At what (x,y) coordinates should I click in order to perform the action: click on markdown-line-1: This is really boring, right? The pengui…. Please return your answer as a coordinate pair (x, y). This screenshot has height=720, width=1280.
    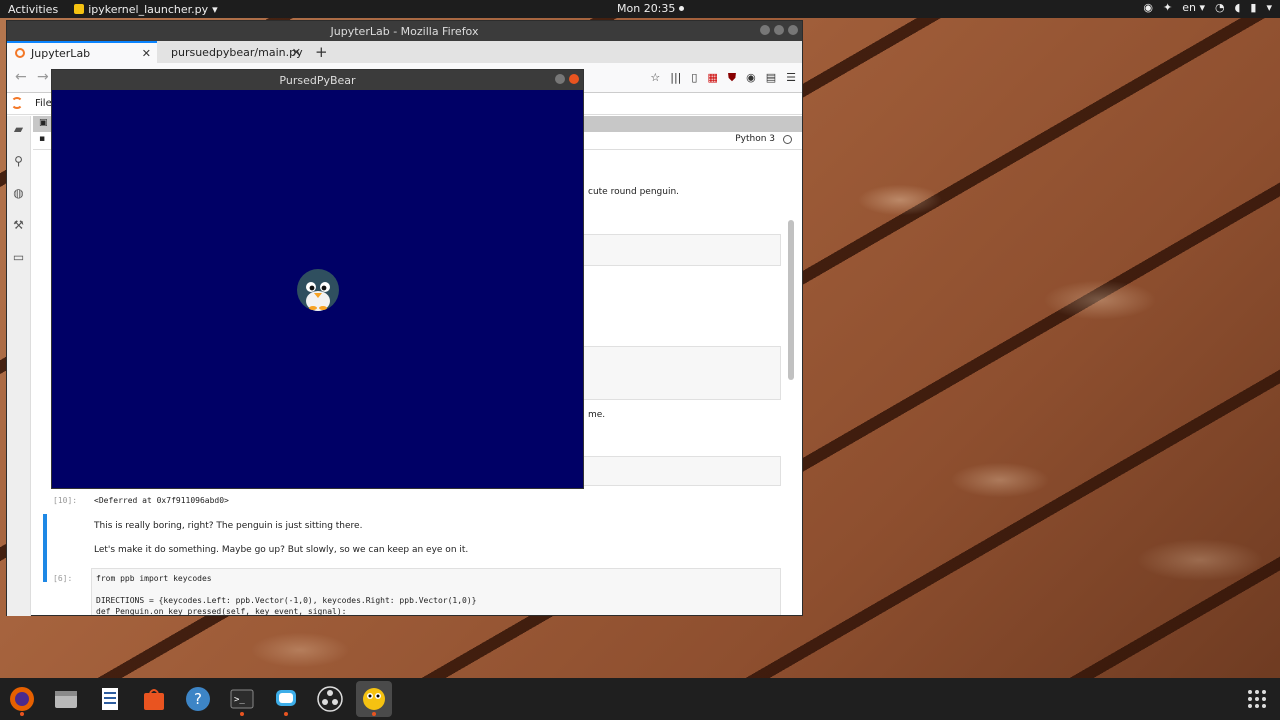
    Looking at the image, I should click on (228, 526).